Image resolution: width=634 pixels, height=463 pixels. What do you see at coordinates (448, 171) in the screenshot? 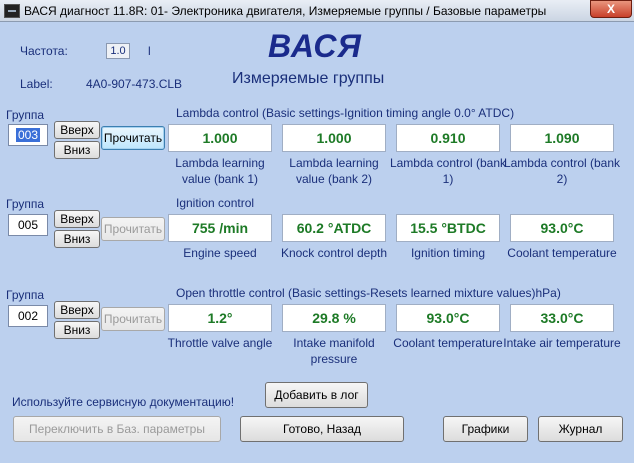
I see `group-1-field-3-desc: Lambda control (bank 1)` at bounding box center [448, 171].